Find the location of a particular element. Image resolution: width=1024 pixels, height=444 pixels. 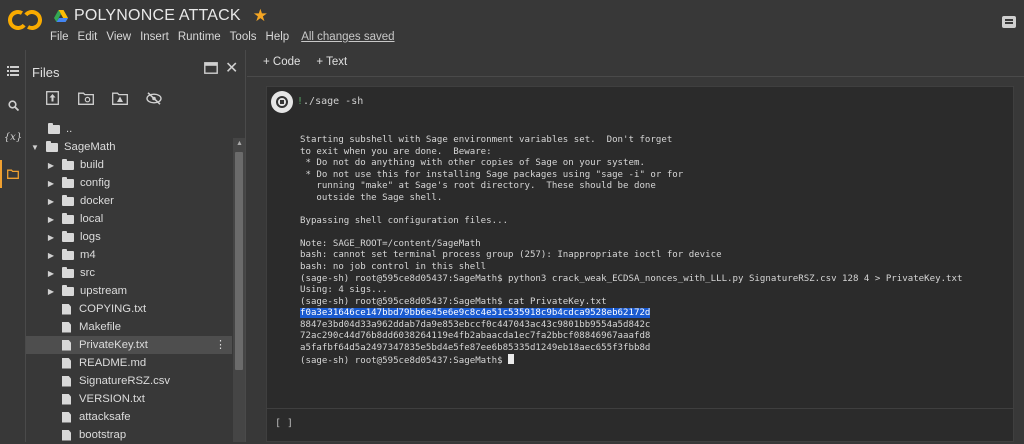

file-name: m4 is located at coordinates (88, 255).